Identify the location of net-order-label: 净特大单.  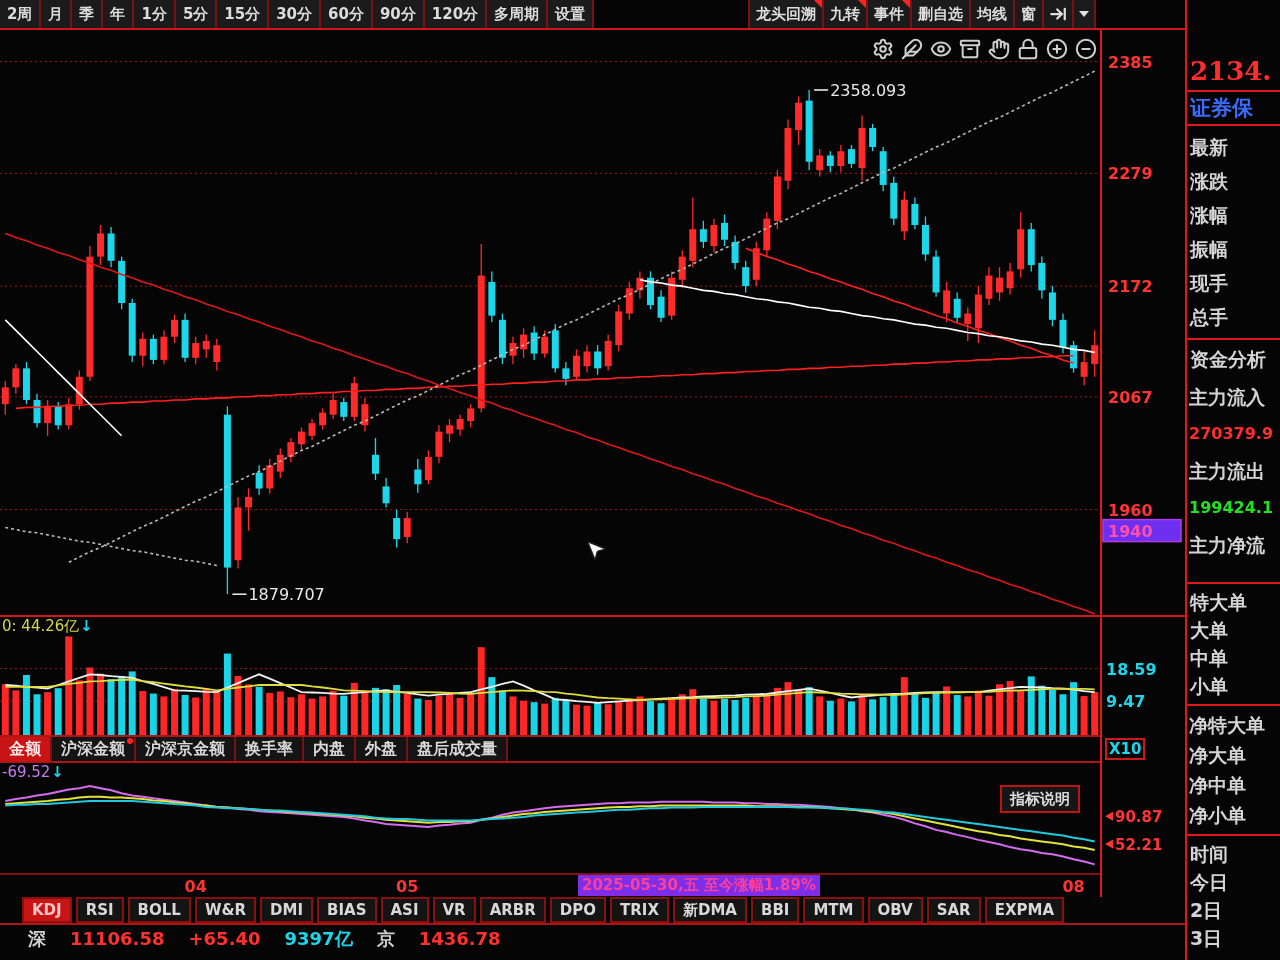
(1227, 725).